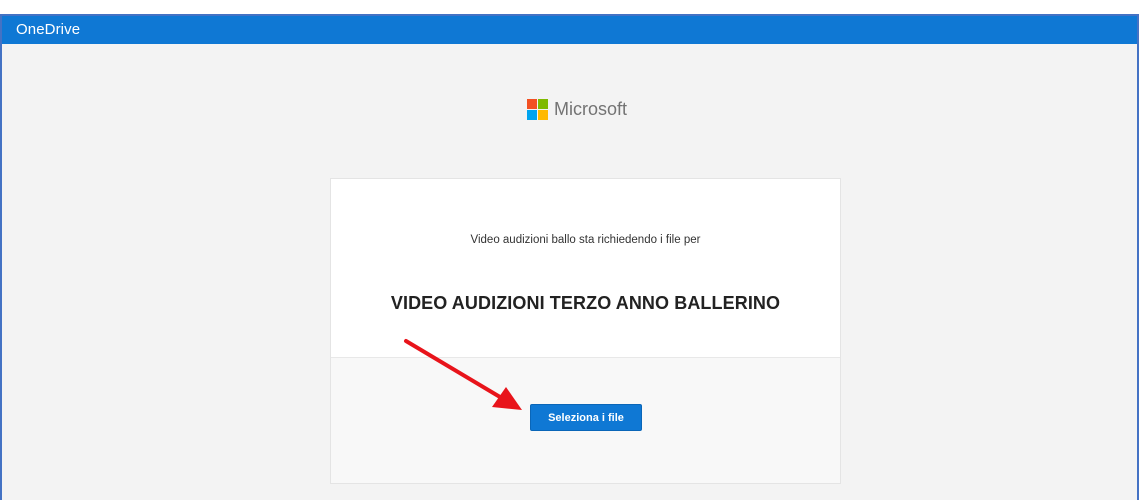  I want to click on app-title: OneDrive, so click(48, 29).